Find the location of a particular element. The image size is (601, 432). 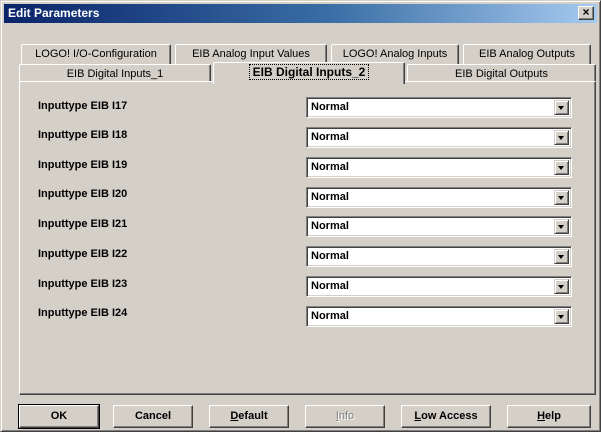

row-label-i21: Inputtype EIB I21 is located at coordinates (83, 224).